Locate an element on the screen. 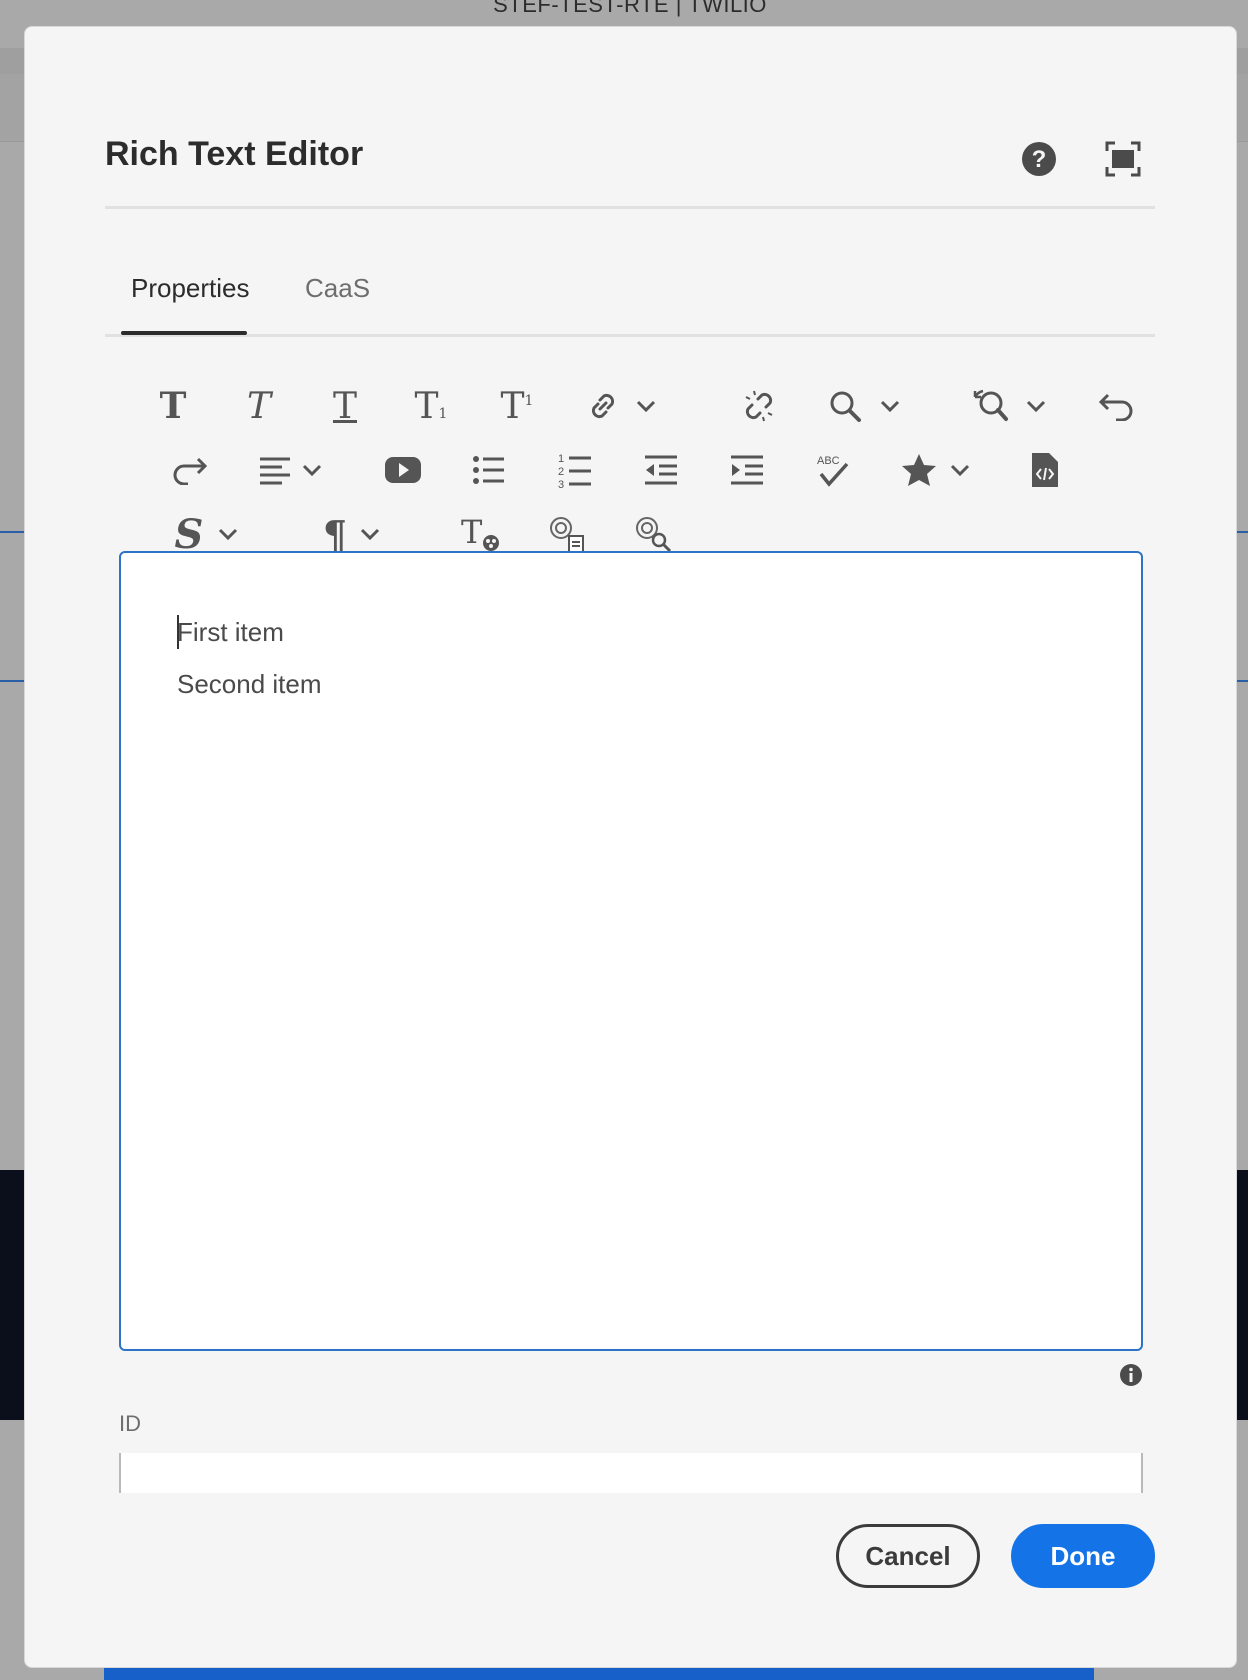  link-icon is located at coordinates (603, 406).